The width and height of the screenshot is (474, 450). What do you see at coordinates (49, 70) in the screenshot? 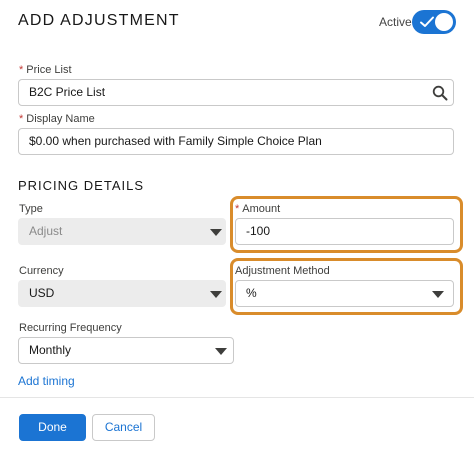
I see `price-list-label-text: Price List` at bounding box center [49, 70].